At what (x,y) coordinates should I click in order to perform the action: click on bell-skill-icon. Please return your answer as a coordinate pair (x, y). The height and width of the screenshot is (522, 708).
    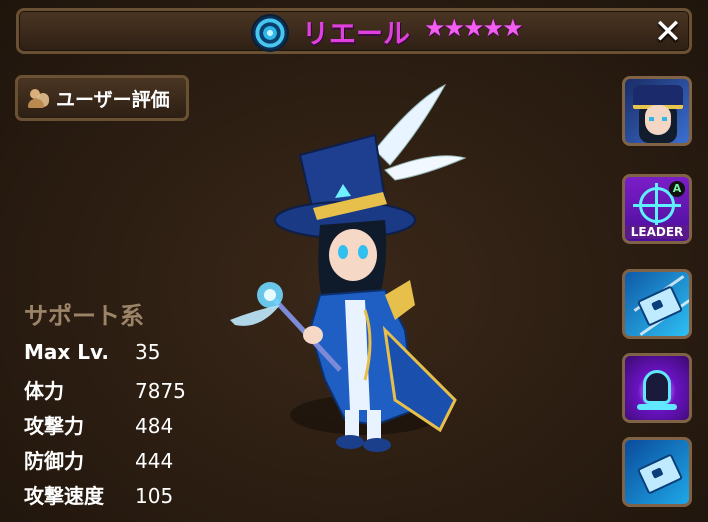
    Looking at the image, I should click on (657, 387).